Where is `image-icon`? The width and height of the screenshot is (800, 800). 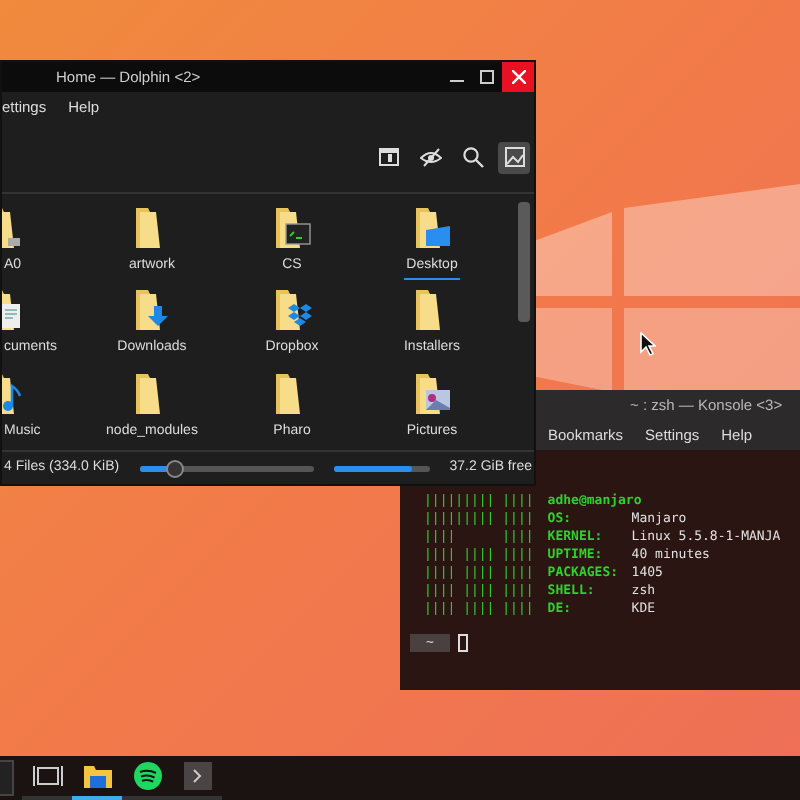
image-icon is located at coordinates (514, 157).